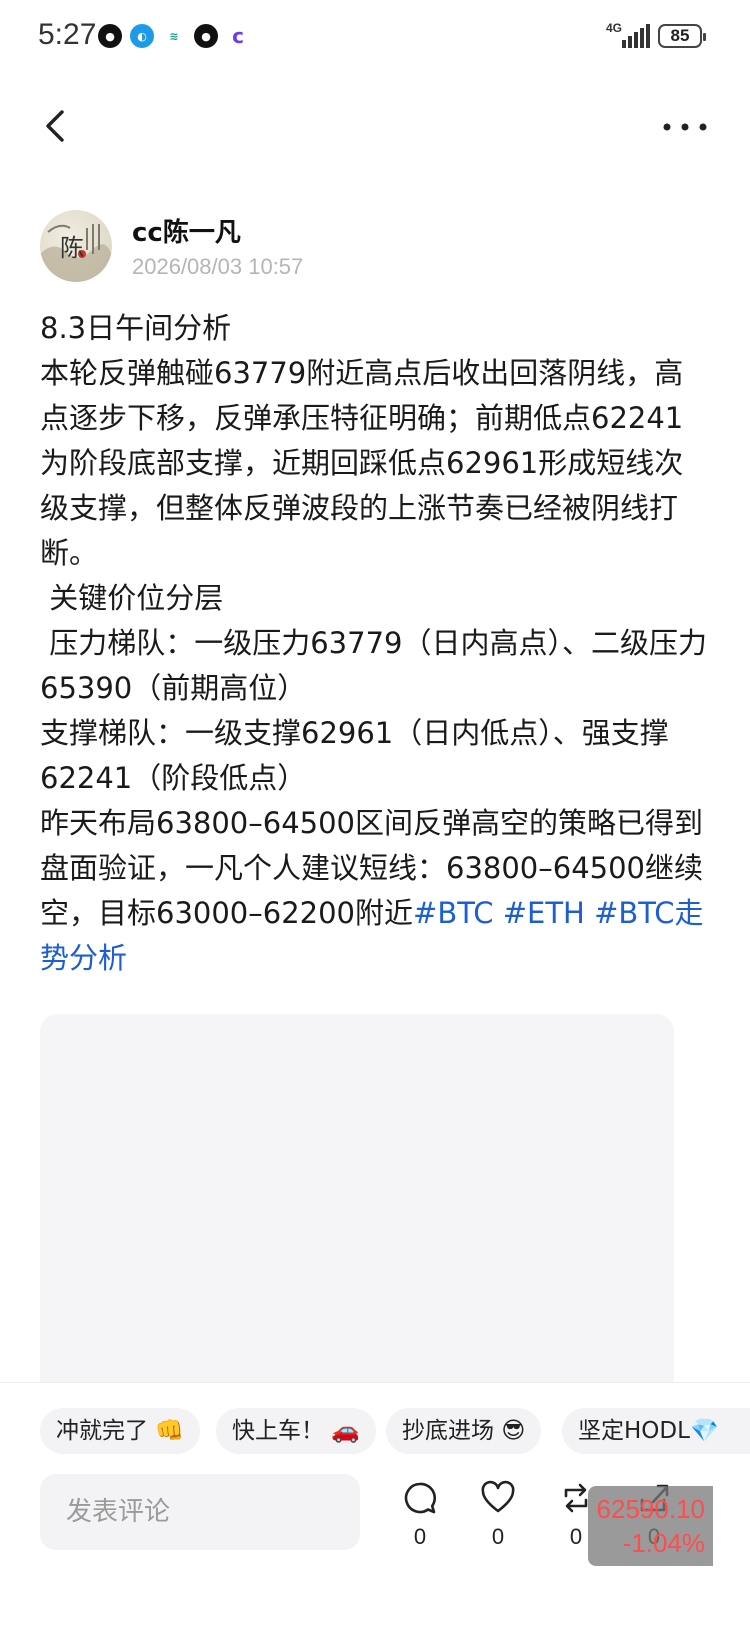 This screenshot has height=1651, width=750. I want to click on price-ticker-widget: 62590.10 -1.04%, so click(650, 1526).